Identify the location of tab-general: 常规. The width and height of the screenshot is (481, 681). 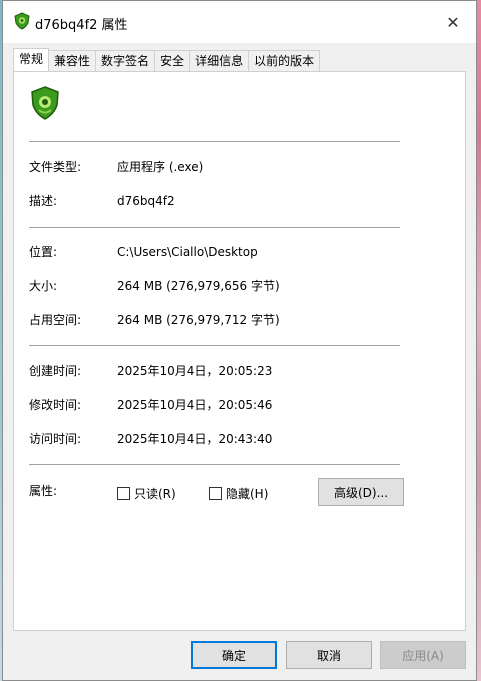
(31, 59).